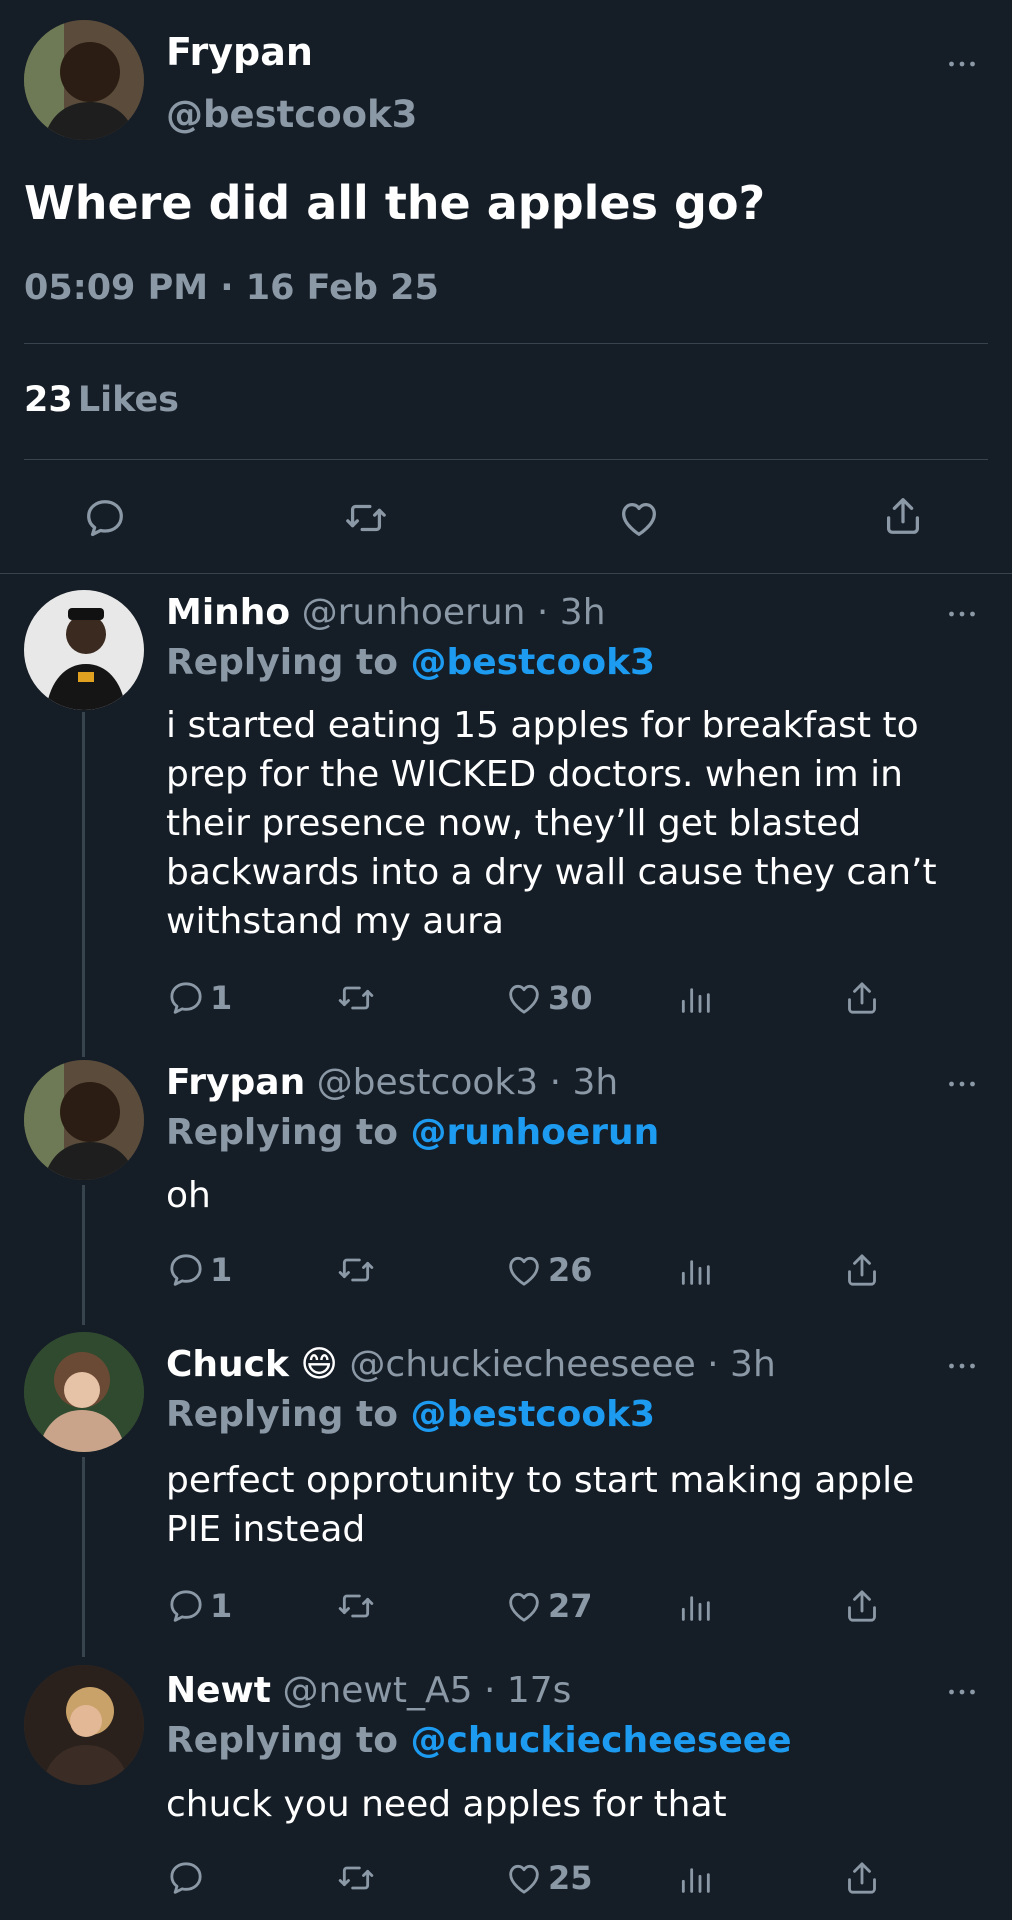 This screenshot has height=1920, width=1012. Describe the element at coordinates (570, 1606) in the screenshot. I see `like-count: 27` at that location.